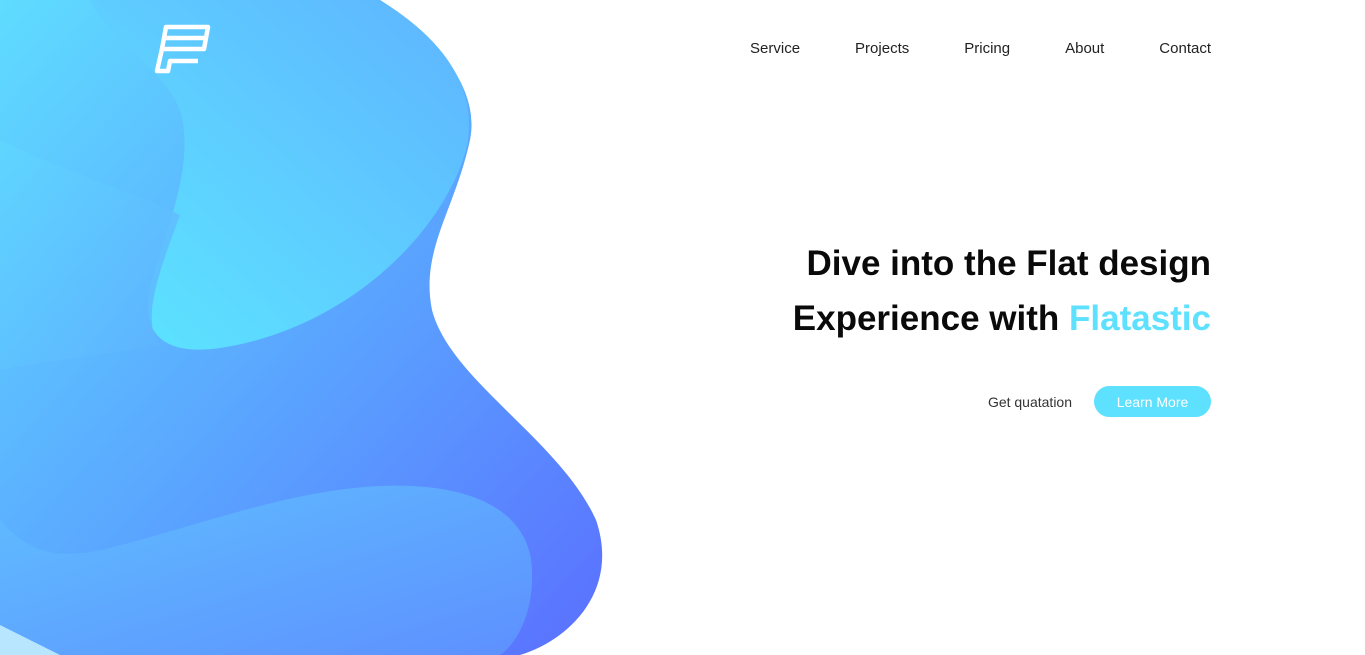 The height and width of the screenshot is (655, 1365). Describe the element at coordinates (775, 49) in the screenshot. I see `nav-item-service: Service` at that location.